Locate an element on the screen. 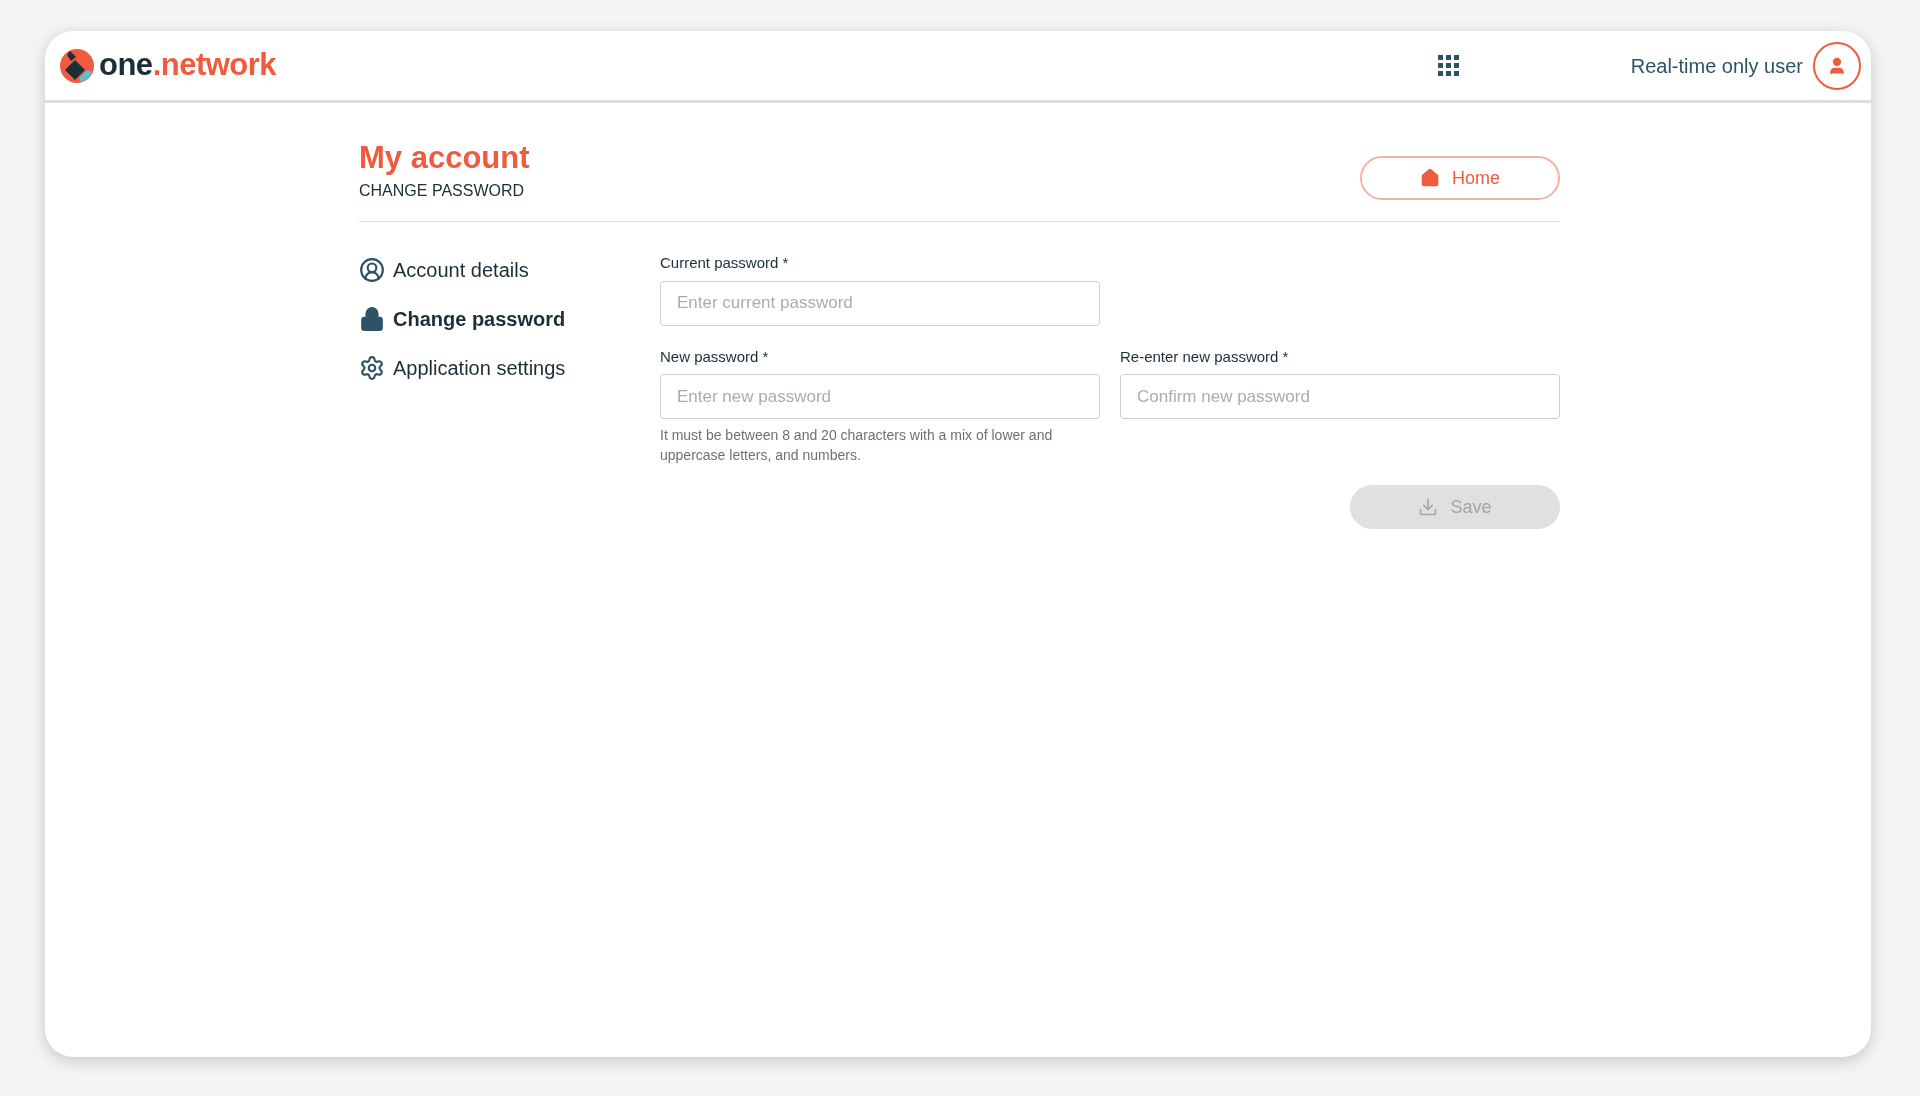 This screenshot has width=1920, height=1096. user-name: Real-time only user is located at coordinates (1716, 66).